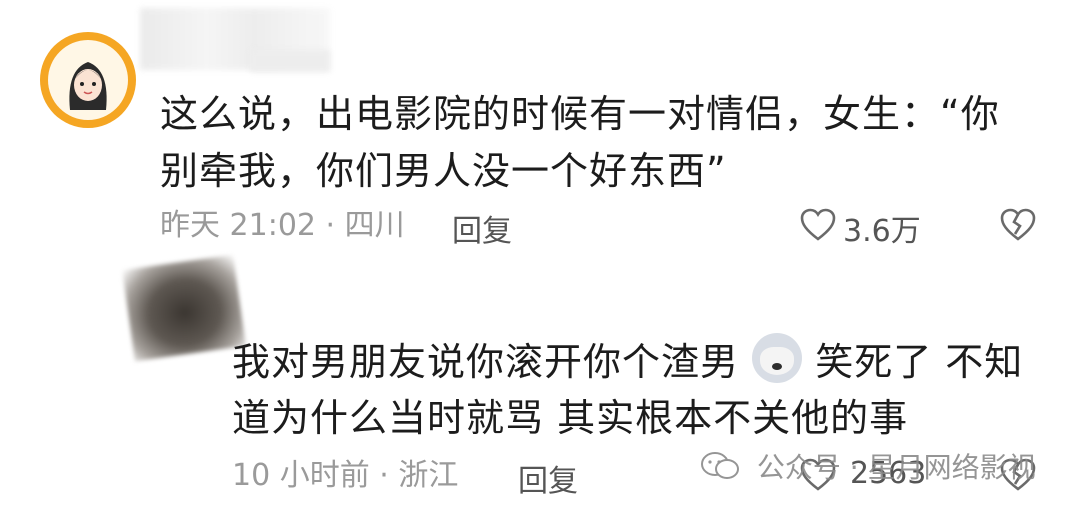  I want to click on avatar, so click(88, 80).